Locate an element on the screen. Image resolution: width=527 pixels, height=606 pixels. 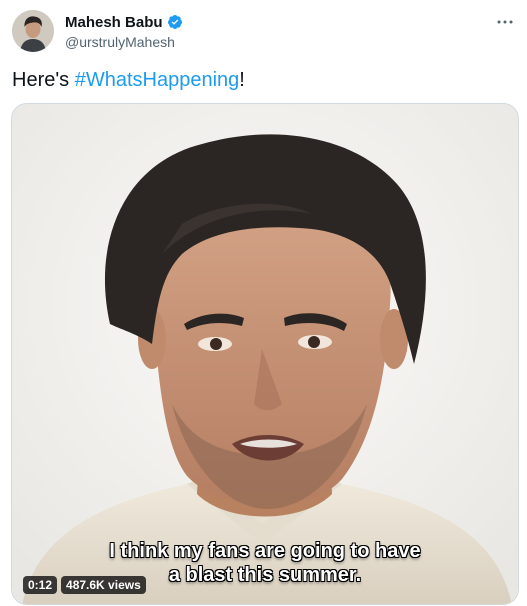
avatar is located at coordinates (33, 31).